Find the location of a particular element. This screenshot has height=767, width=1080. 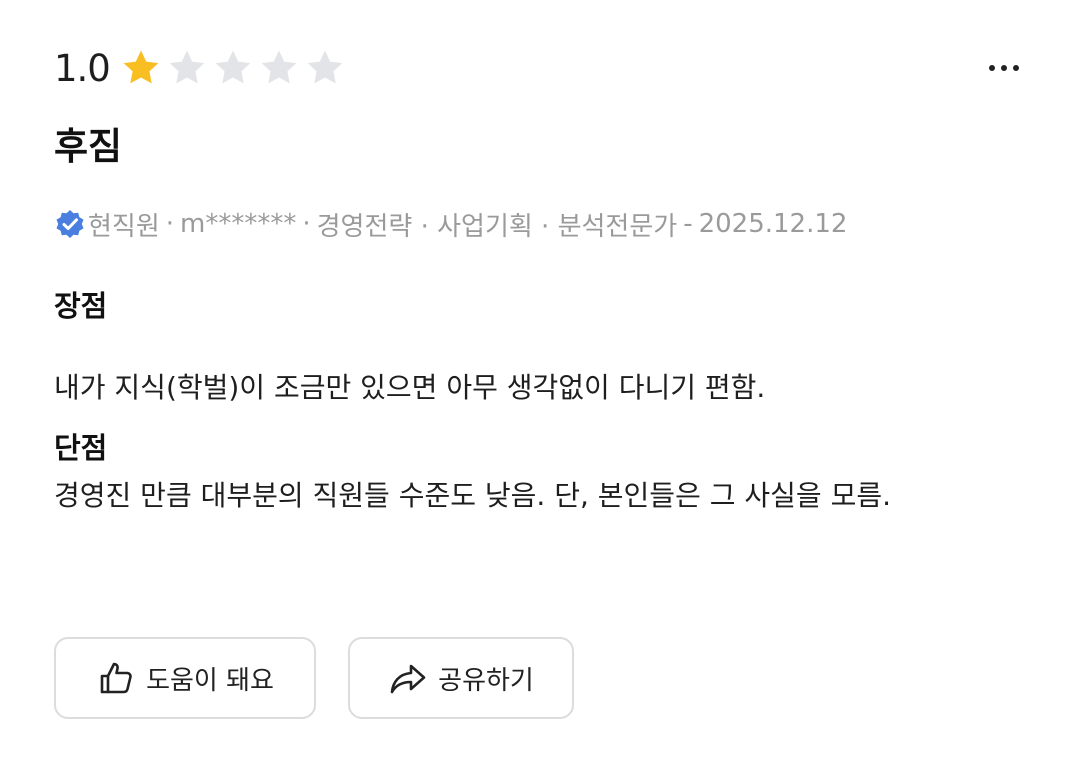

thumbs-up-icon is located at coordinates (116, 678).